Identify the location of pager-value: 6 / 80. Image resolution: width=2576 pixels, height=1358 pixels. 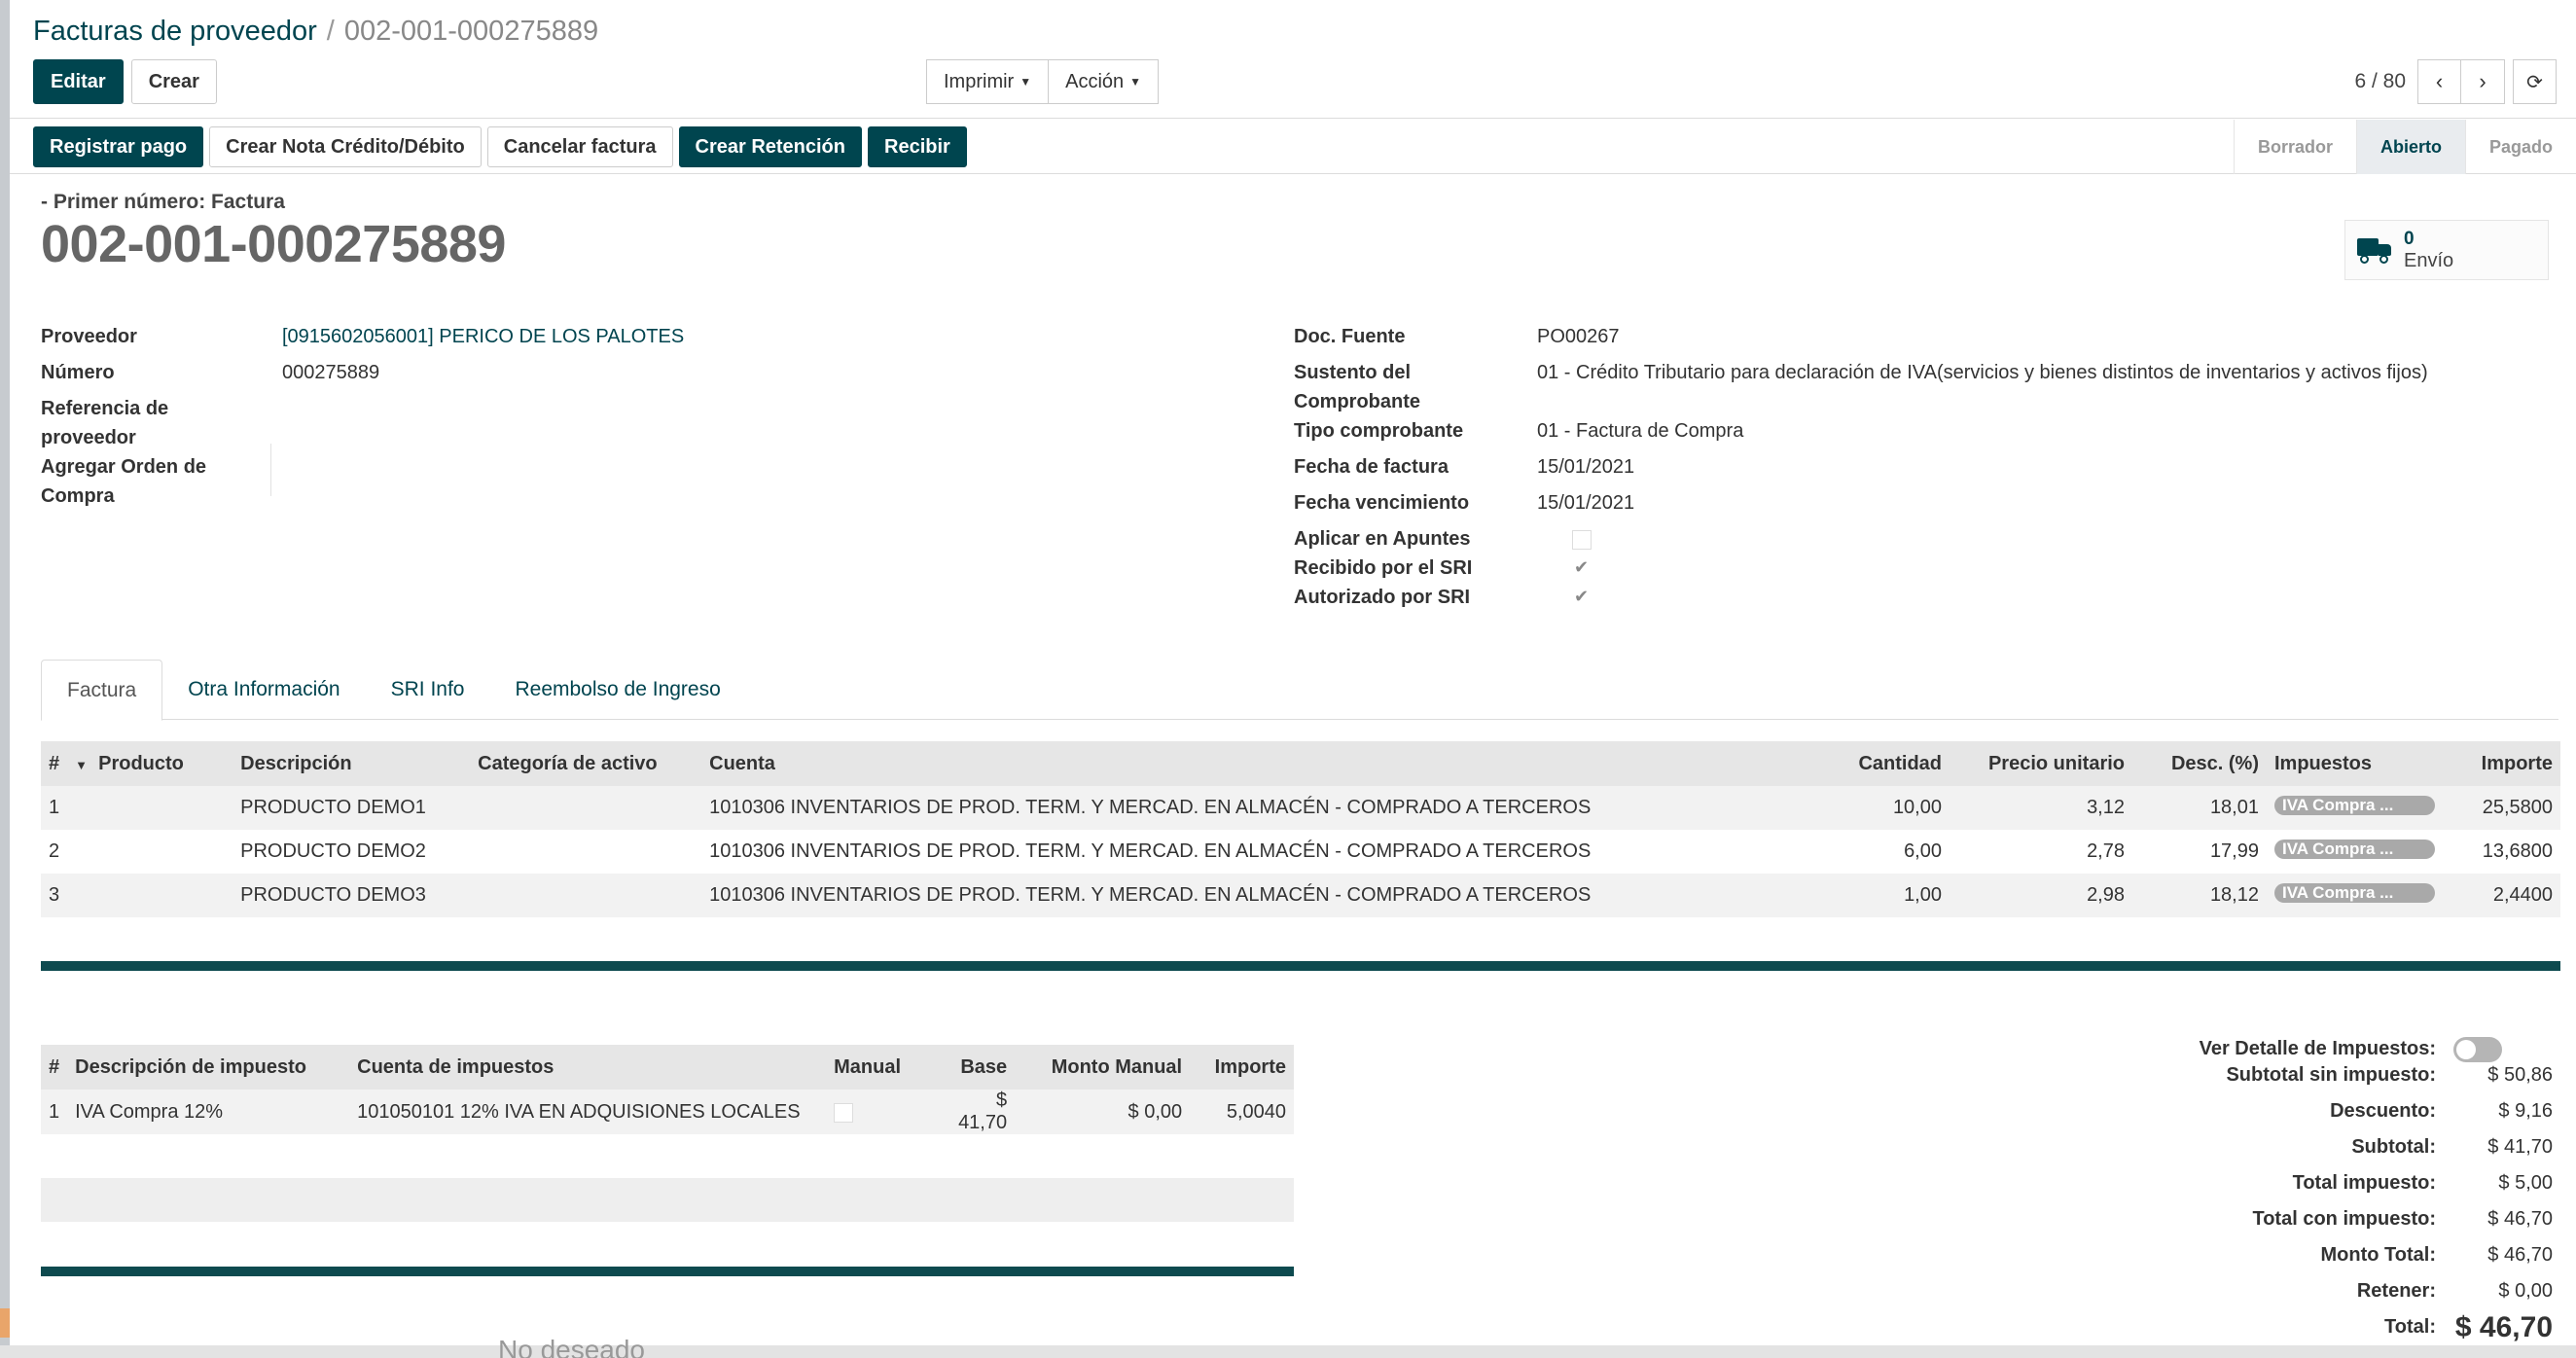
(2380, 81).